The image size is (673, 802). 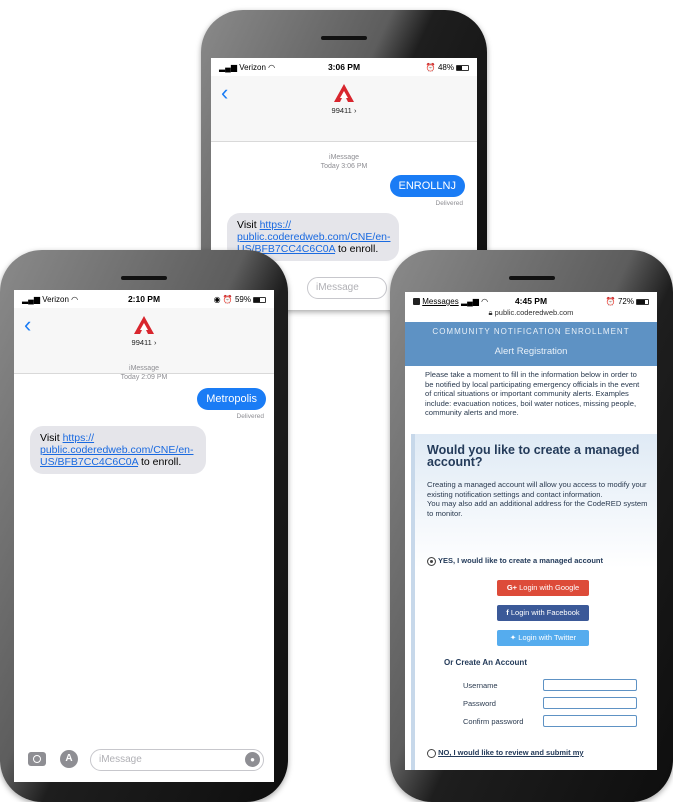 What do you see at coordinates (480, 685) in the screenshot?
I see `username-label: Username` at bounding box center [480, 685].